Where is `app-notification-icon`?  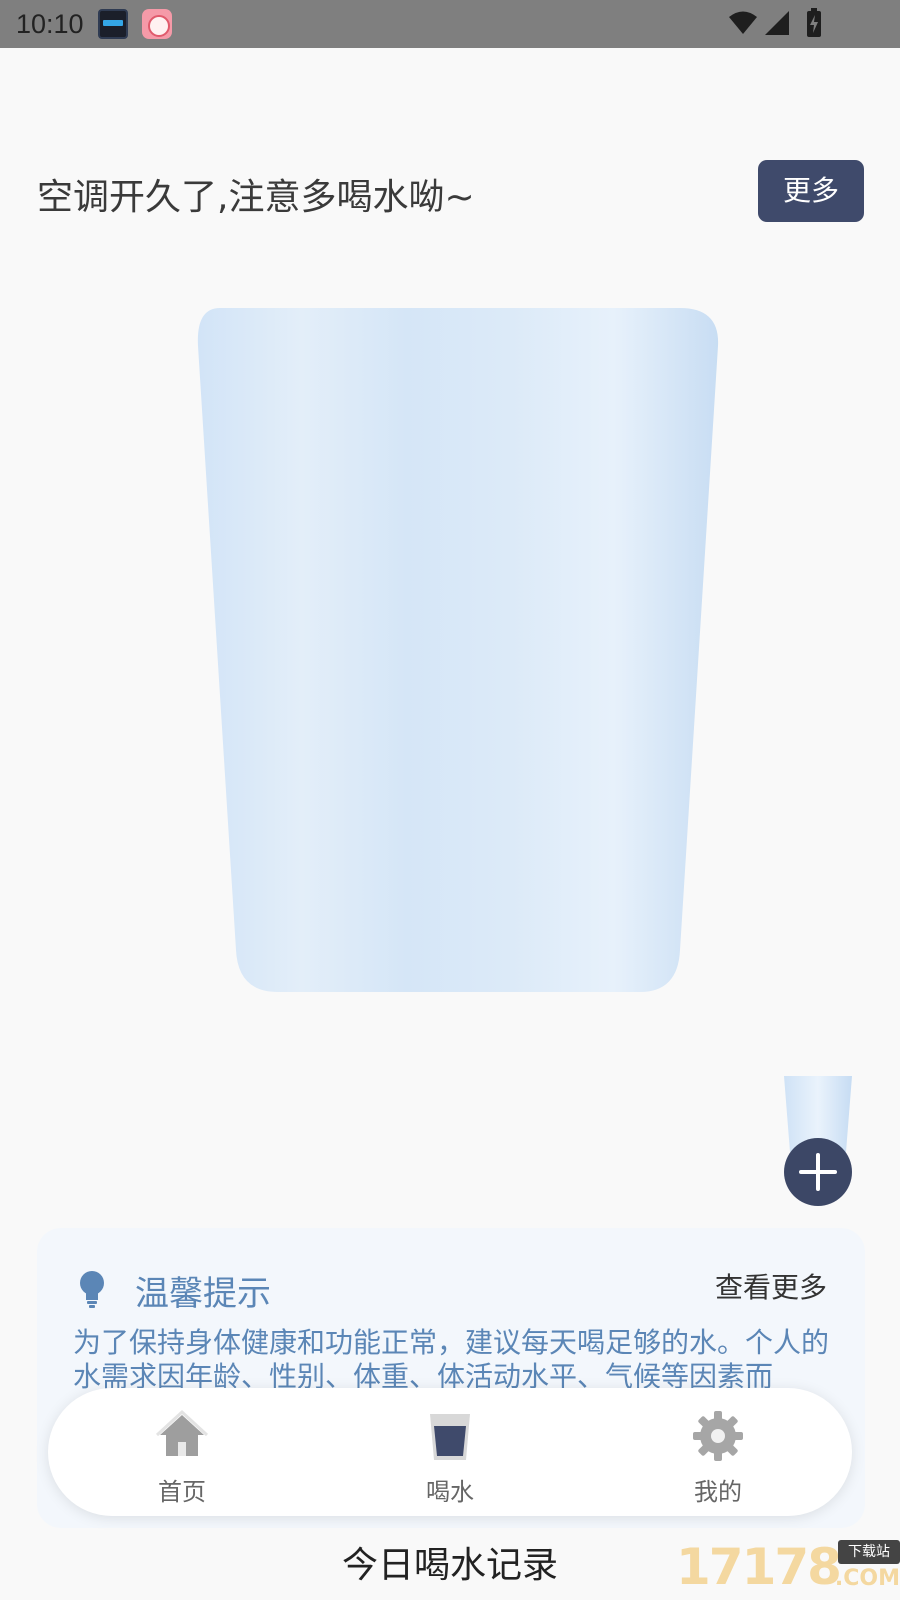
app-notification-icon is located at coordinates (157, 24).